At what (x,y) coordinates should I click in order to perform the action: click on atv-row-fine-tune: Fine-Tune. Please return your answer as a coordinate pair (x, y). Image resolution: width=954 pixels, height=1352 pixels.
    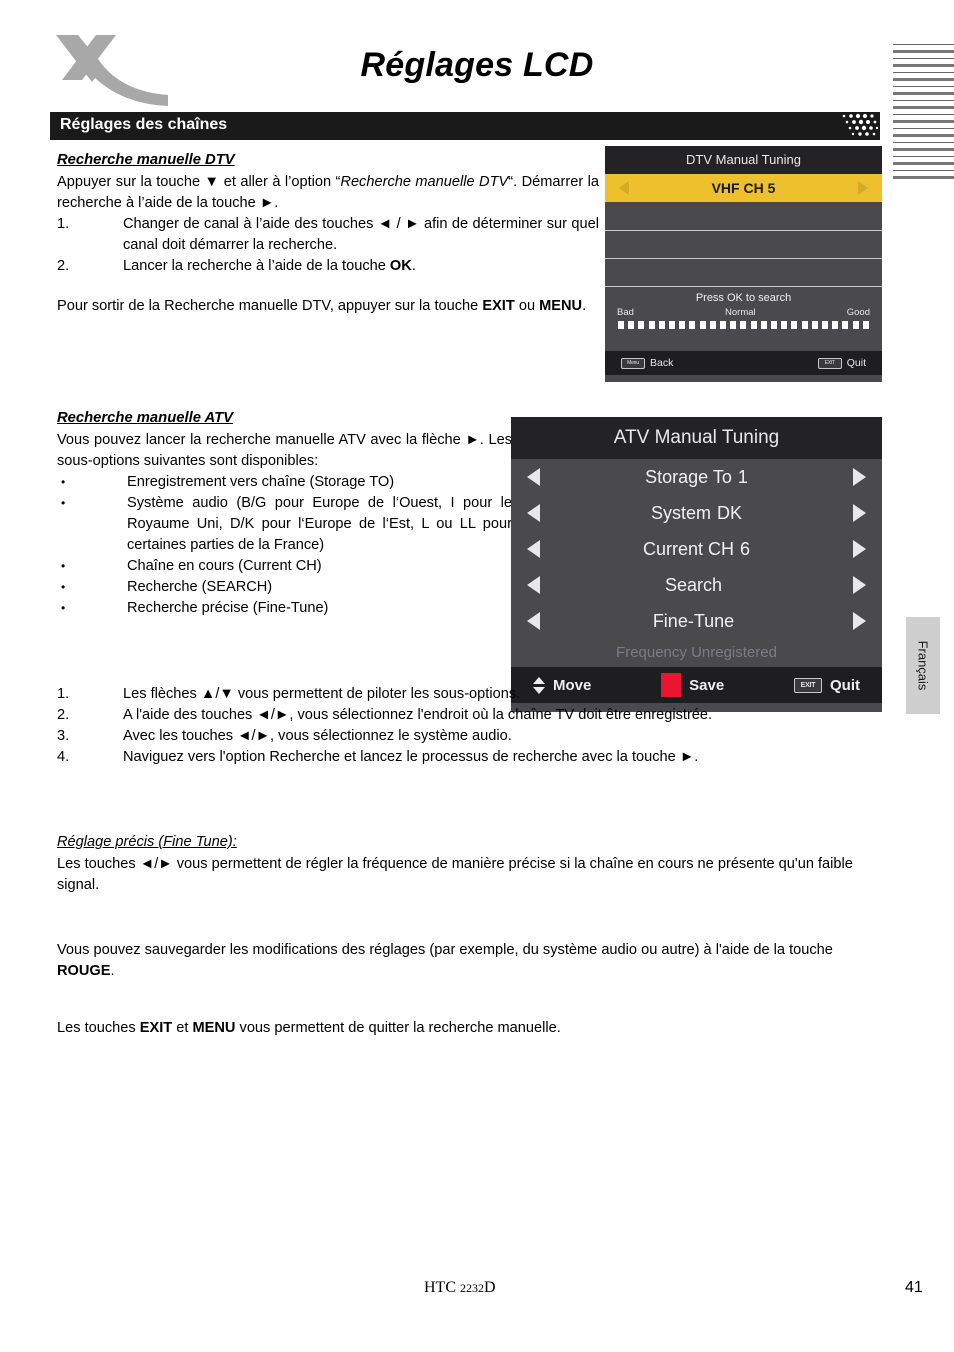
    Looking at the image, I should click on (696, 621).